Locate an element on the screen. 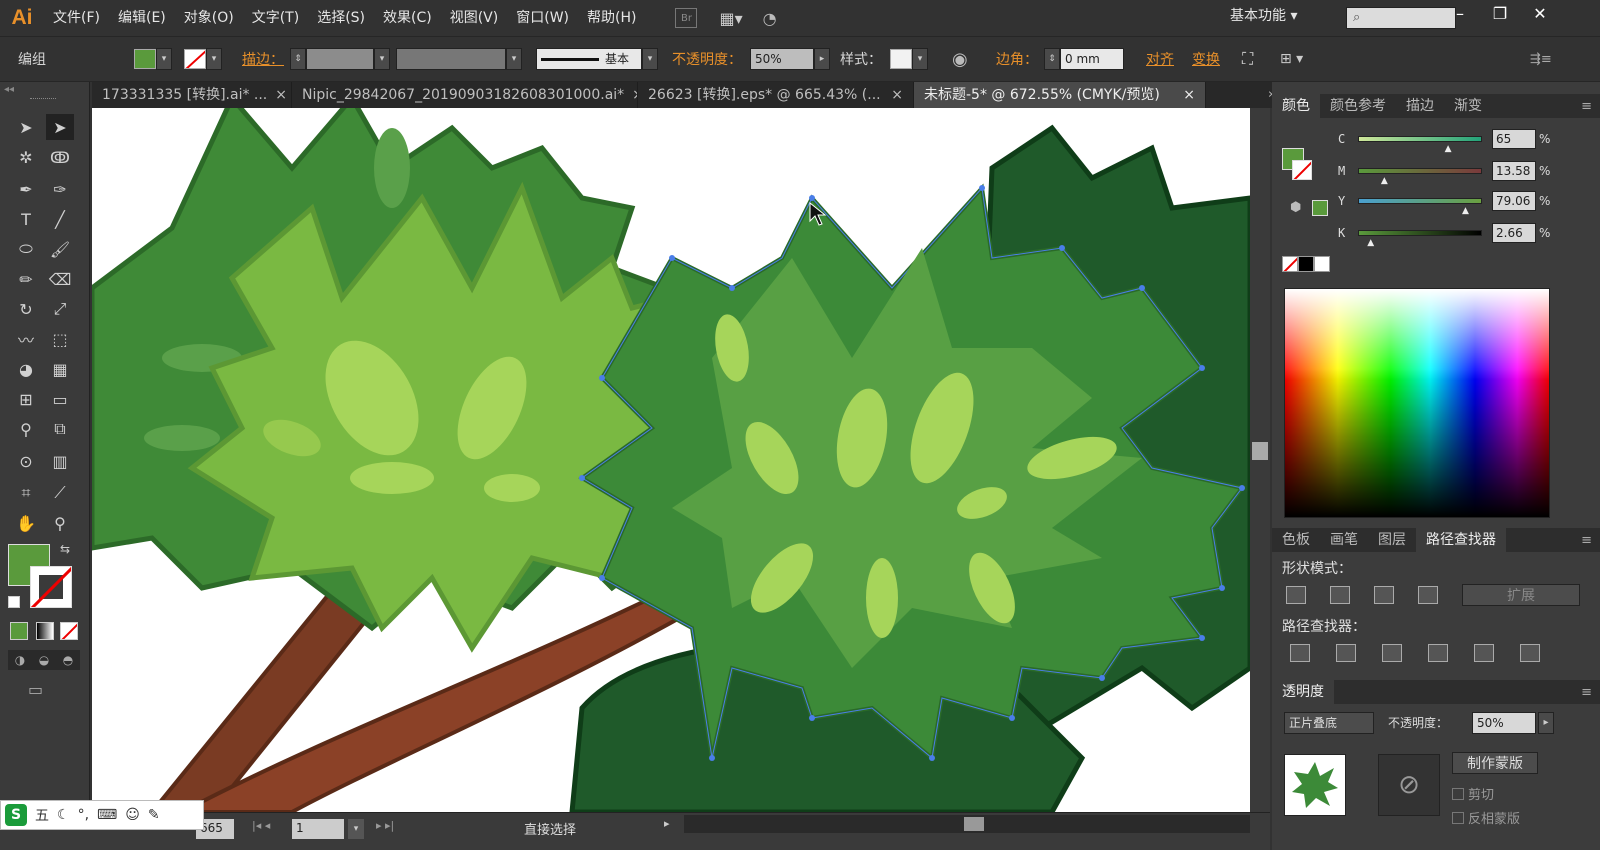  ime-mode-label: 五 is located at coordinates (42, 815).